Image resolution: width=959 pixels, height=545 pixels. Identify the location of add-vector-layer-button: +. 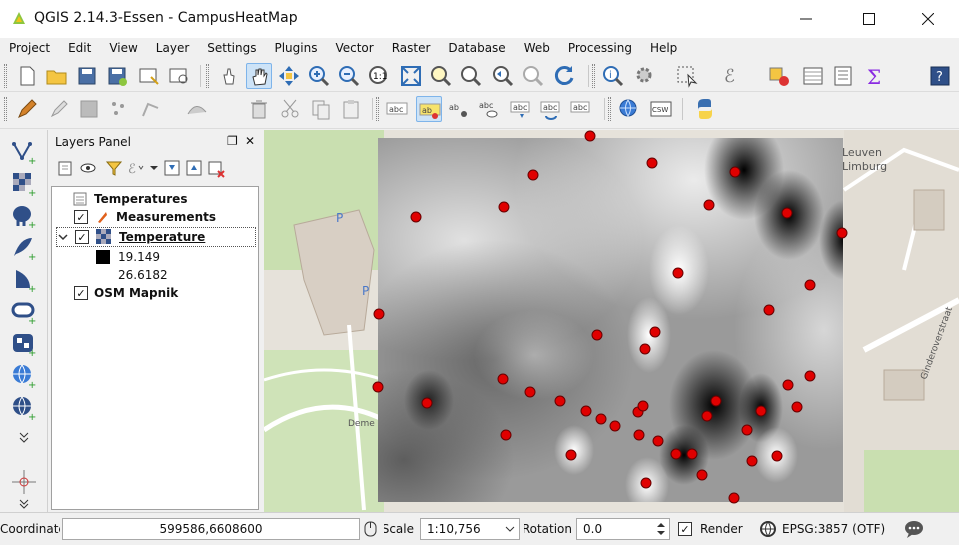
(24, 152).